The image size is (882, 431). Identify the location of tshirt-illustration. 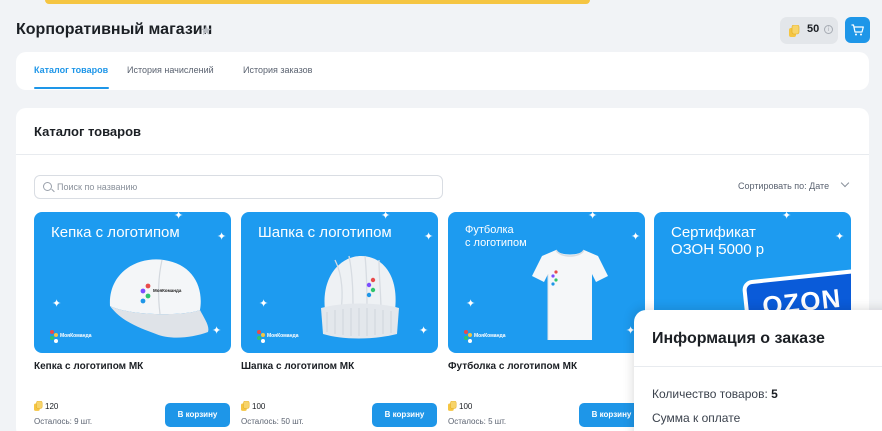
(570, 294).